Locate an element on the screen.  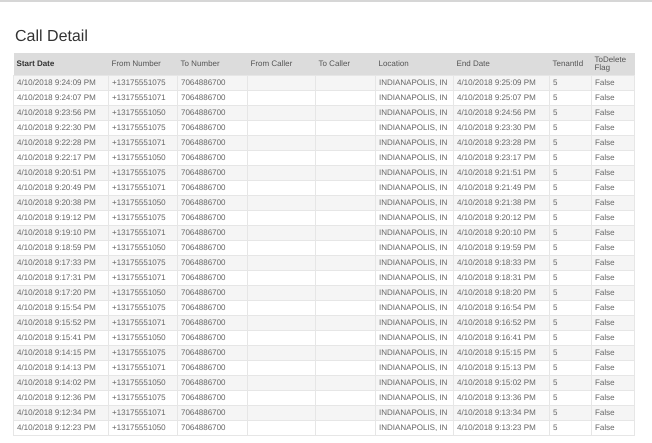
table-cell: 4/10/2018 9:12:23 PM is located at coordinates (61, 427).